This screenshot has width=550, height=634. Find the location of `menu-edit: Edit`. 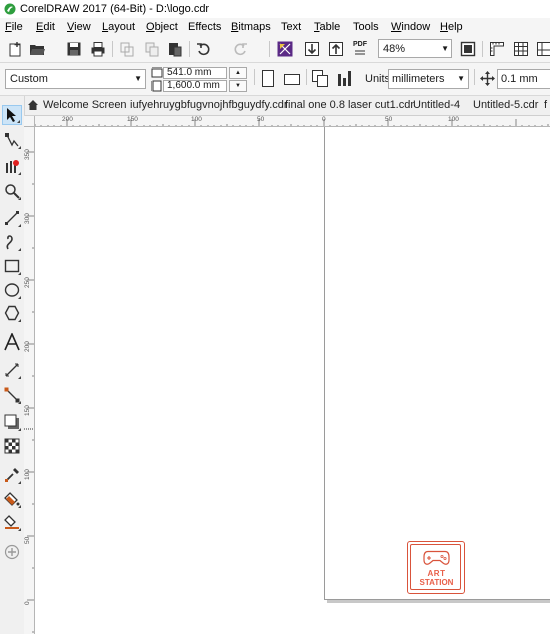

menu-edit: Edit is located at coordinates (45, 27).